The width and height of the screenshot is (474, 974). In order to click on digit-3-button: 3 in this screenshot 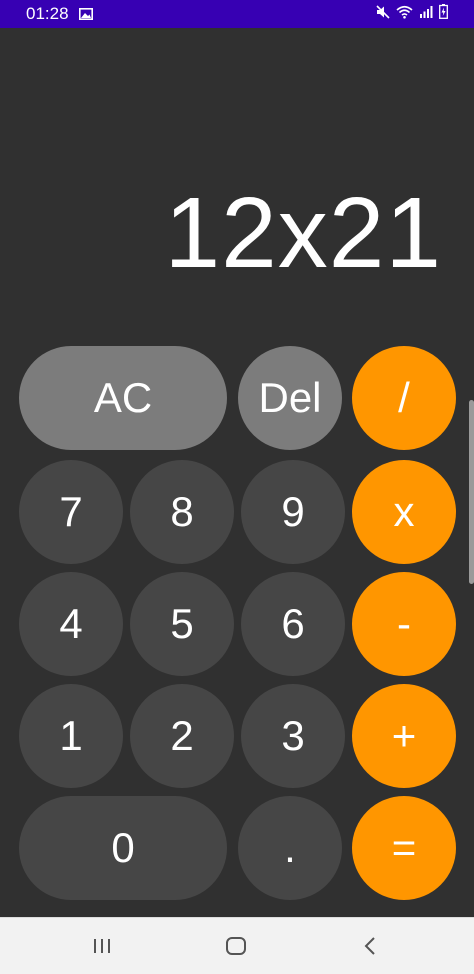, I will do `click(293, 736)`.